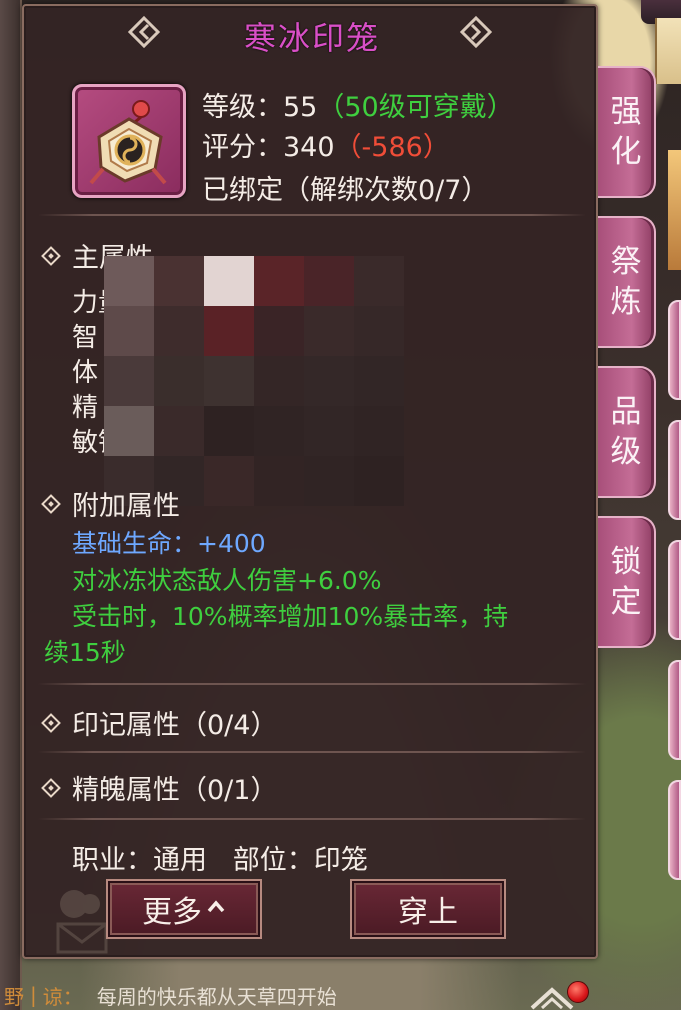  I want to click on tab-label: 级, so click(626, 452).